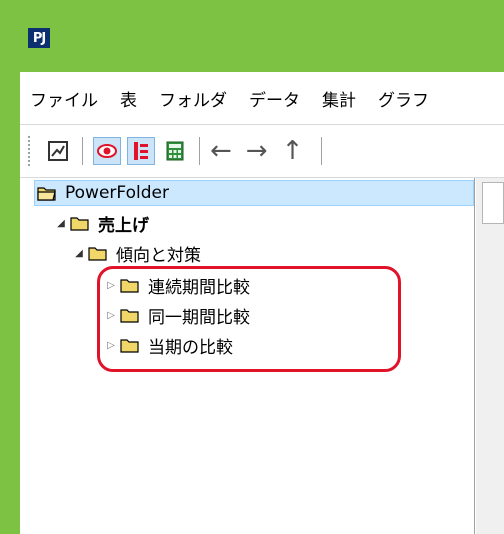 Image resolution: width=504 pixels, height=534 pixels. I want to click on view-button, so click(107, 151).